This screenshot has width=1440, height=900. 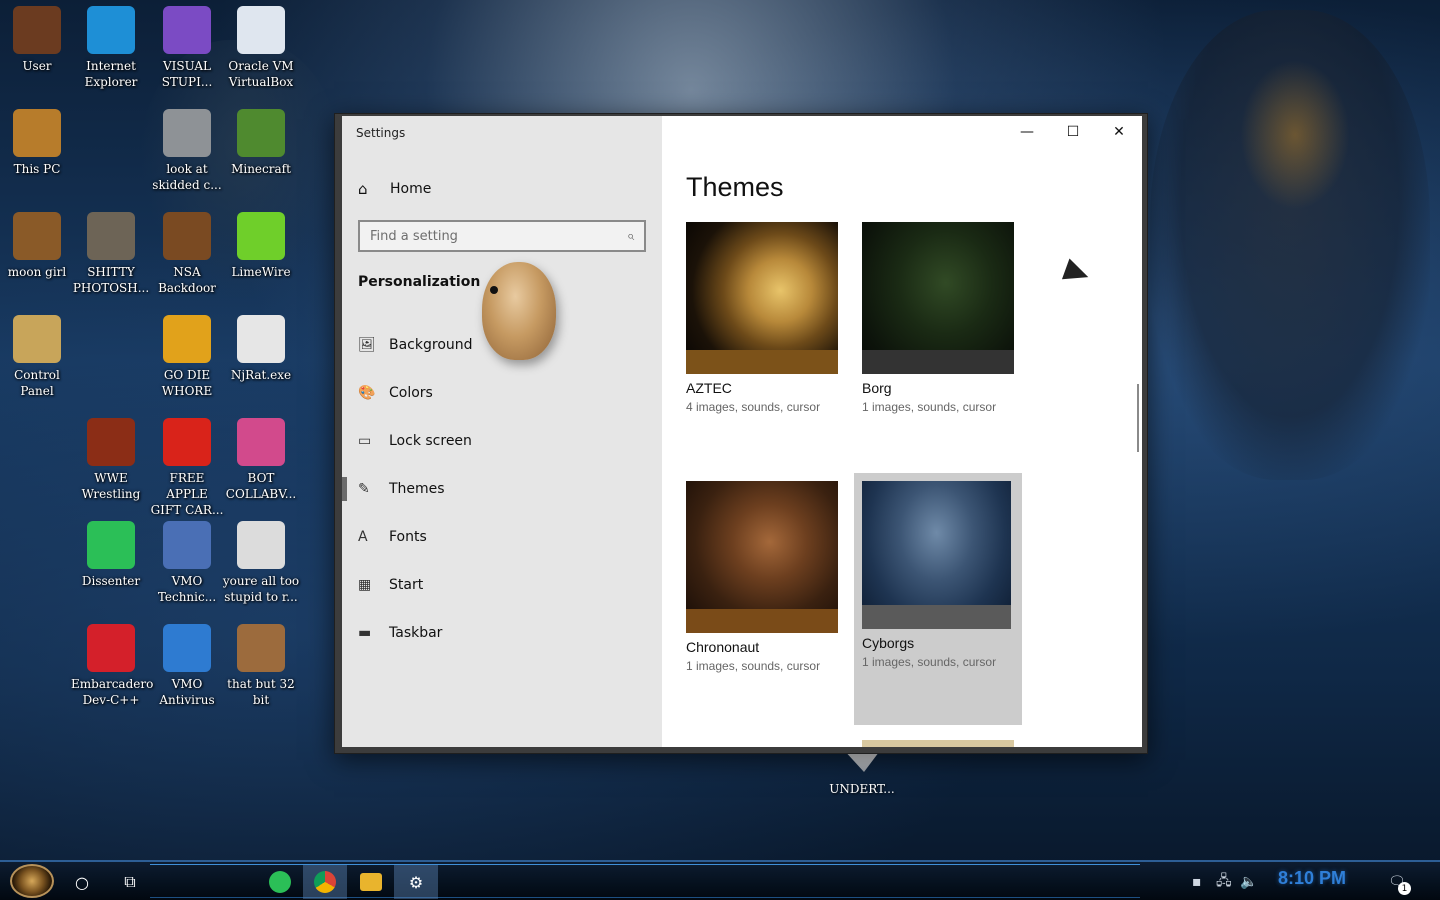 I want to click on nav-item-themes: ✎ Themes, so click(x=502, y=489).